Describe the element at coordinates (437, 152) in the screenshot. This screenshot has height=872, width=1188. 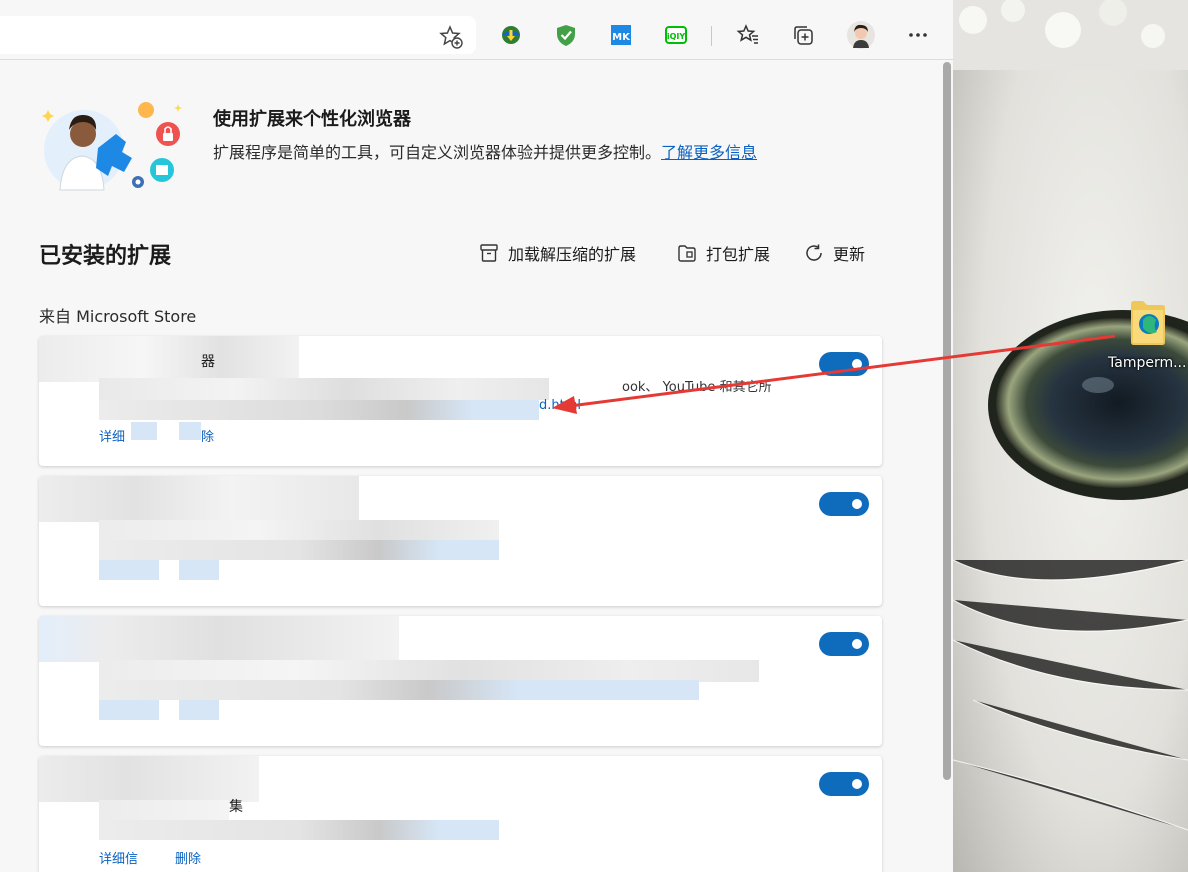
I see `hero-description-text: 扩展程序是简单的工具，可自定义浏览器体验并提供更多控制。` at that location.